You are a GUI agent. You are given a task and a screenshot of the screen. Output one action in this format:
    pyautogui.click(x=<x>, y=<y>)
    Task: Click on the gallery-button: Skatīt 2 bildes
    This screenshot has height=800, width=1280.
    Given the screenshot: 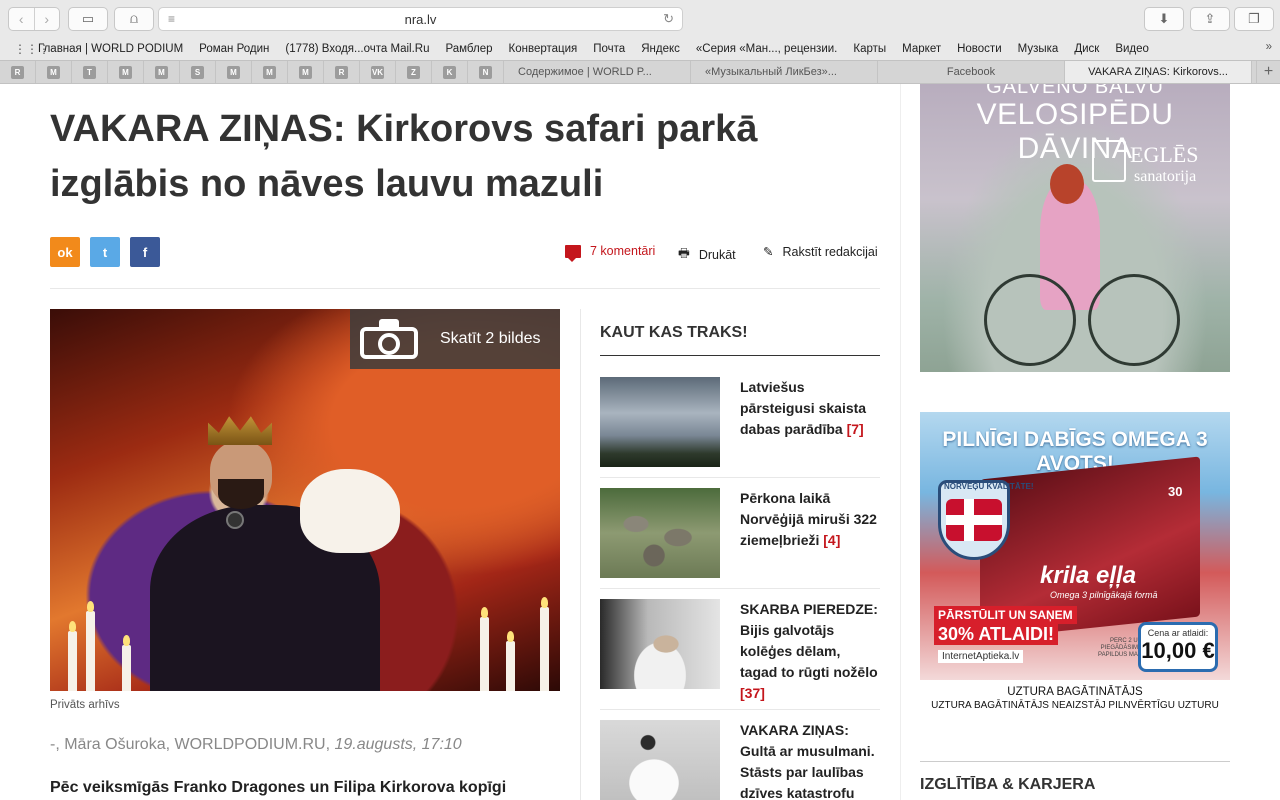 What is the action you would take?
    pyautogui.click(x=455, y=339)
    